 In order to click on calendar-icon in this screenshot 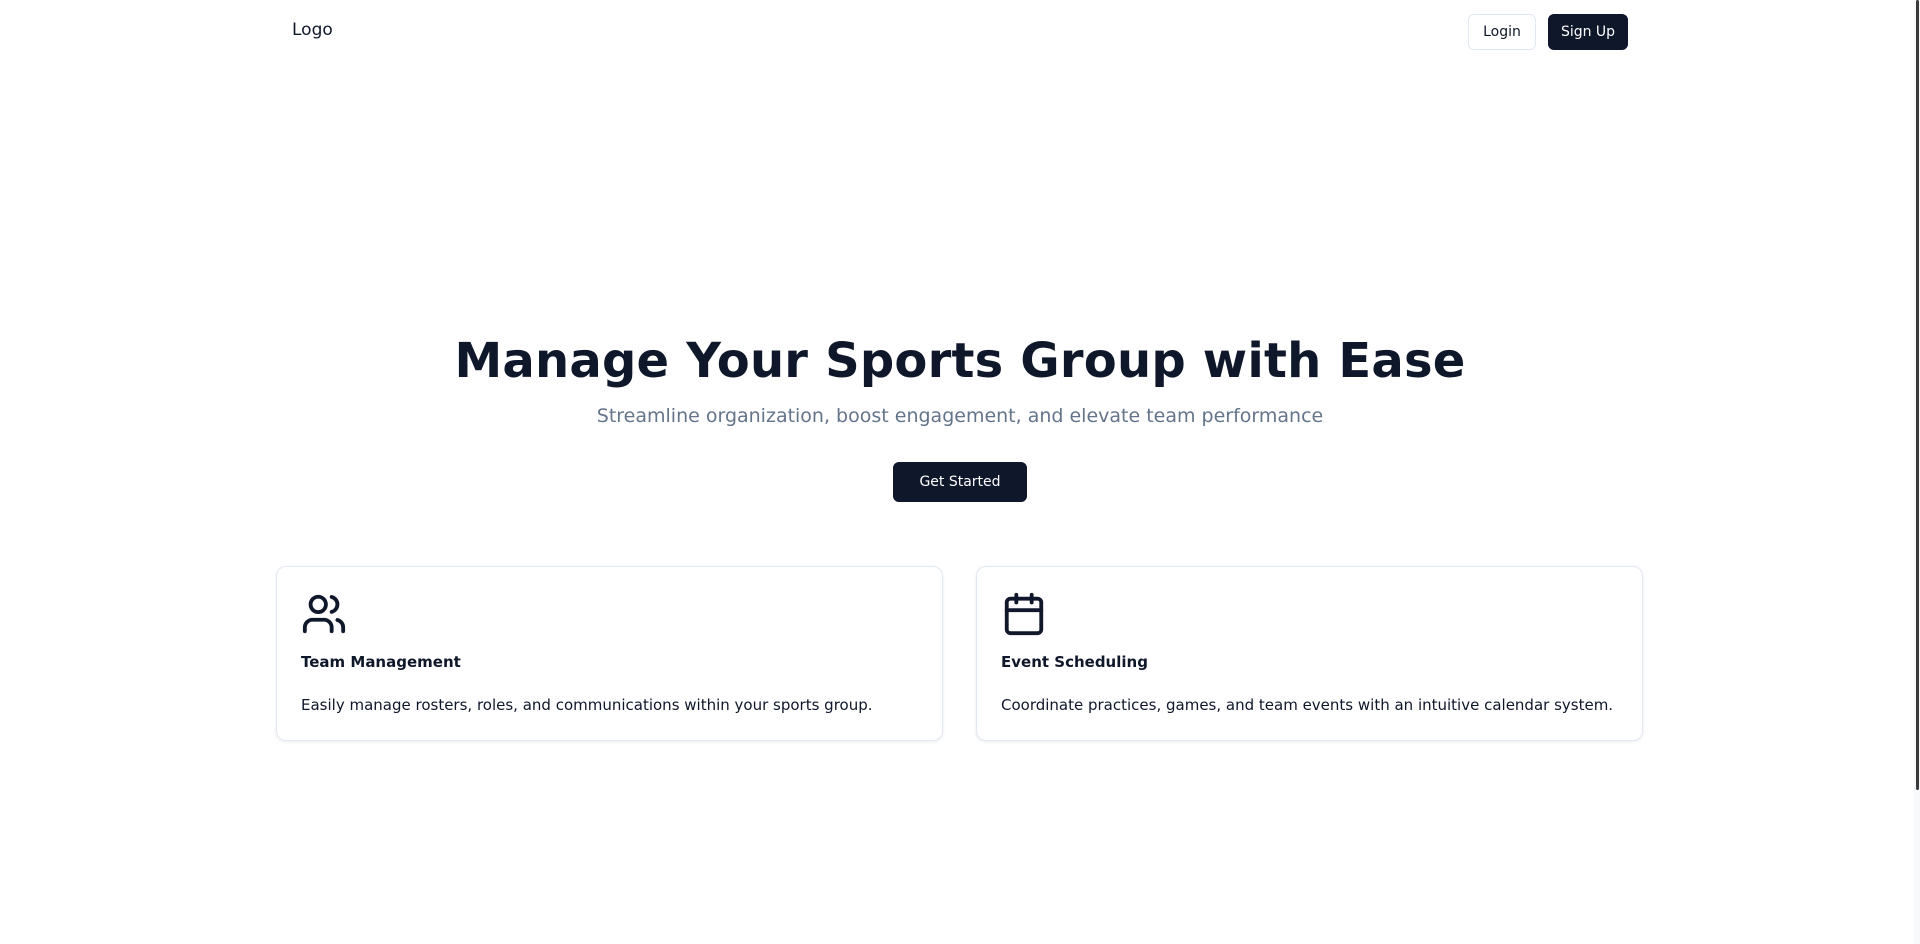, I will do `click(1024, 614)`.